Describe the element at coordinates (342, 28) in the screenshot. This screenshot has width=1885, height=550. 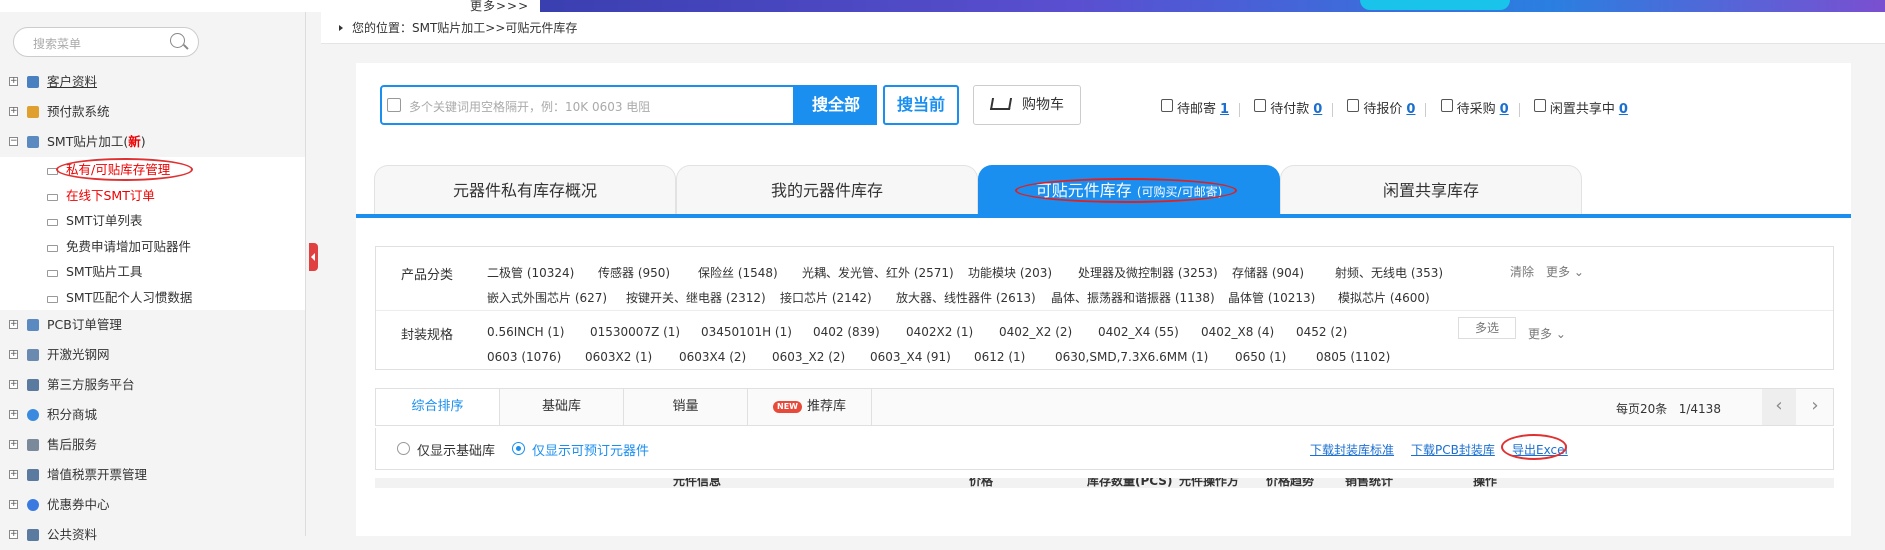
I see `breadcrumb-arrow-icon` at that location.